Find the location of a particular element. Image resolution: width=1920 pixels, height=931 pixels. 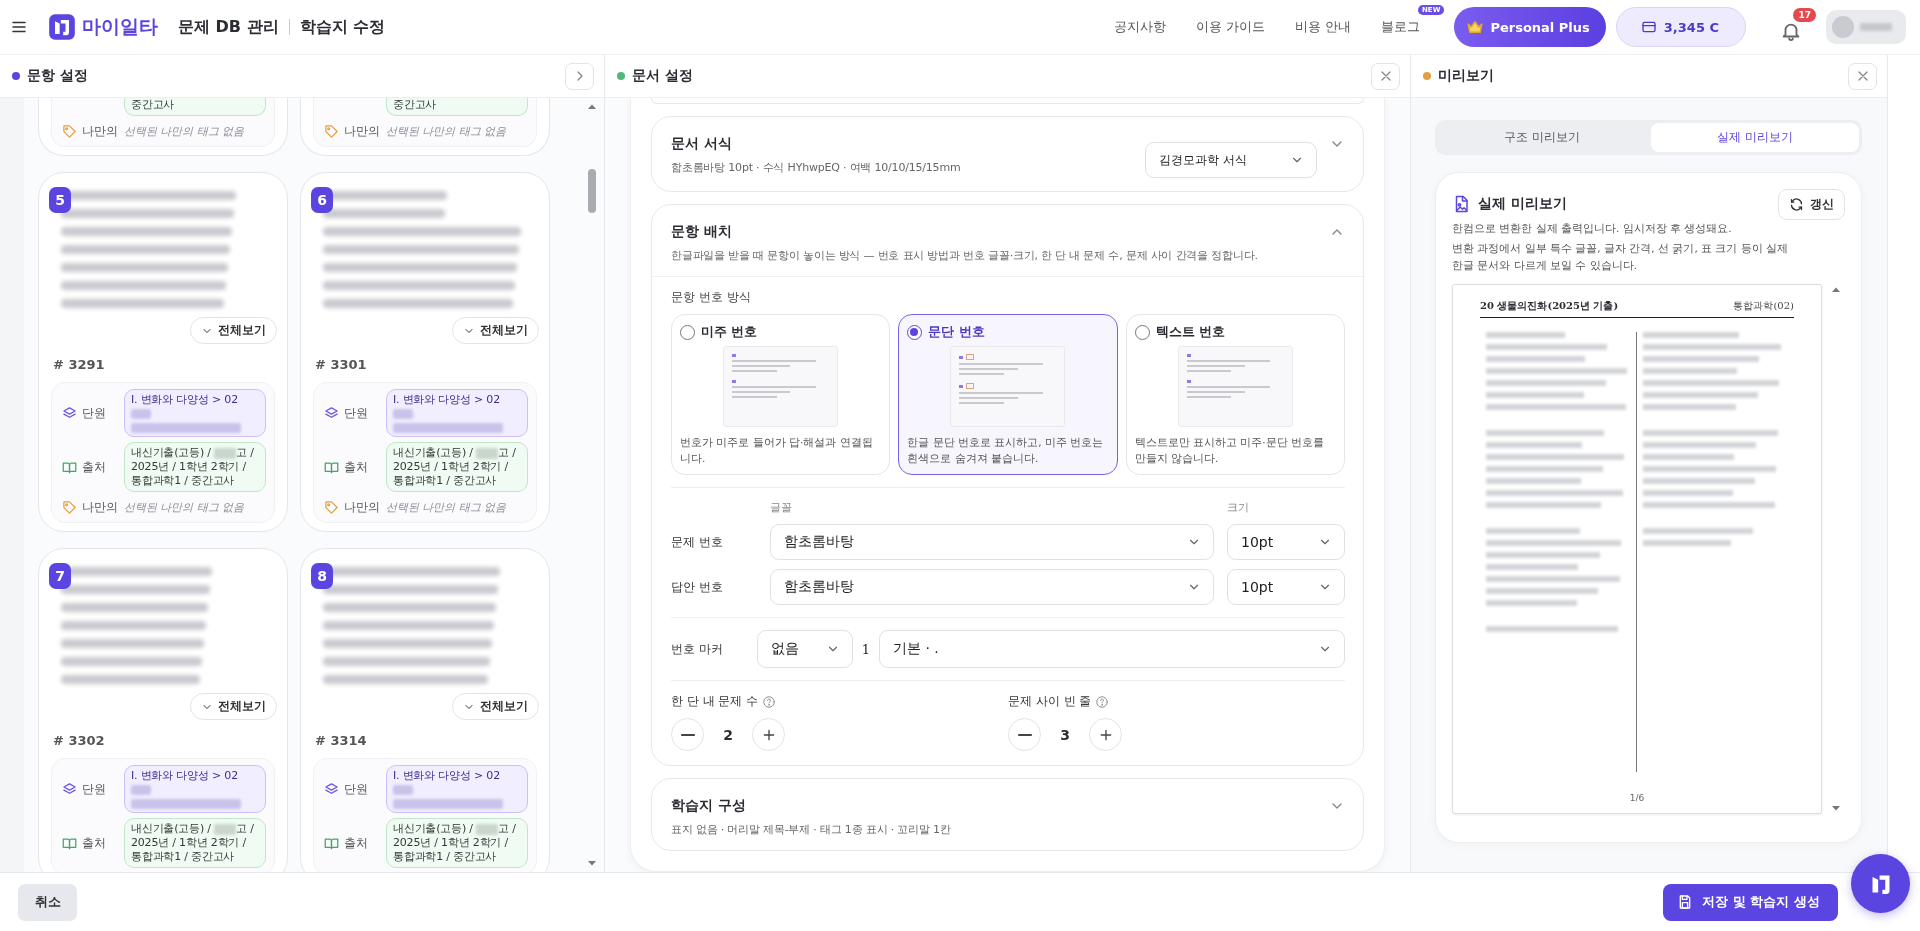

cancel-button: 취소 is located at coordinates (47, 902).